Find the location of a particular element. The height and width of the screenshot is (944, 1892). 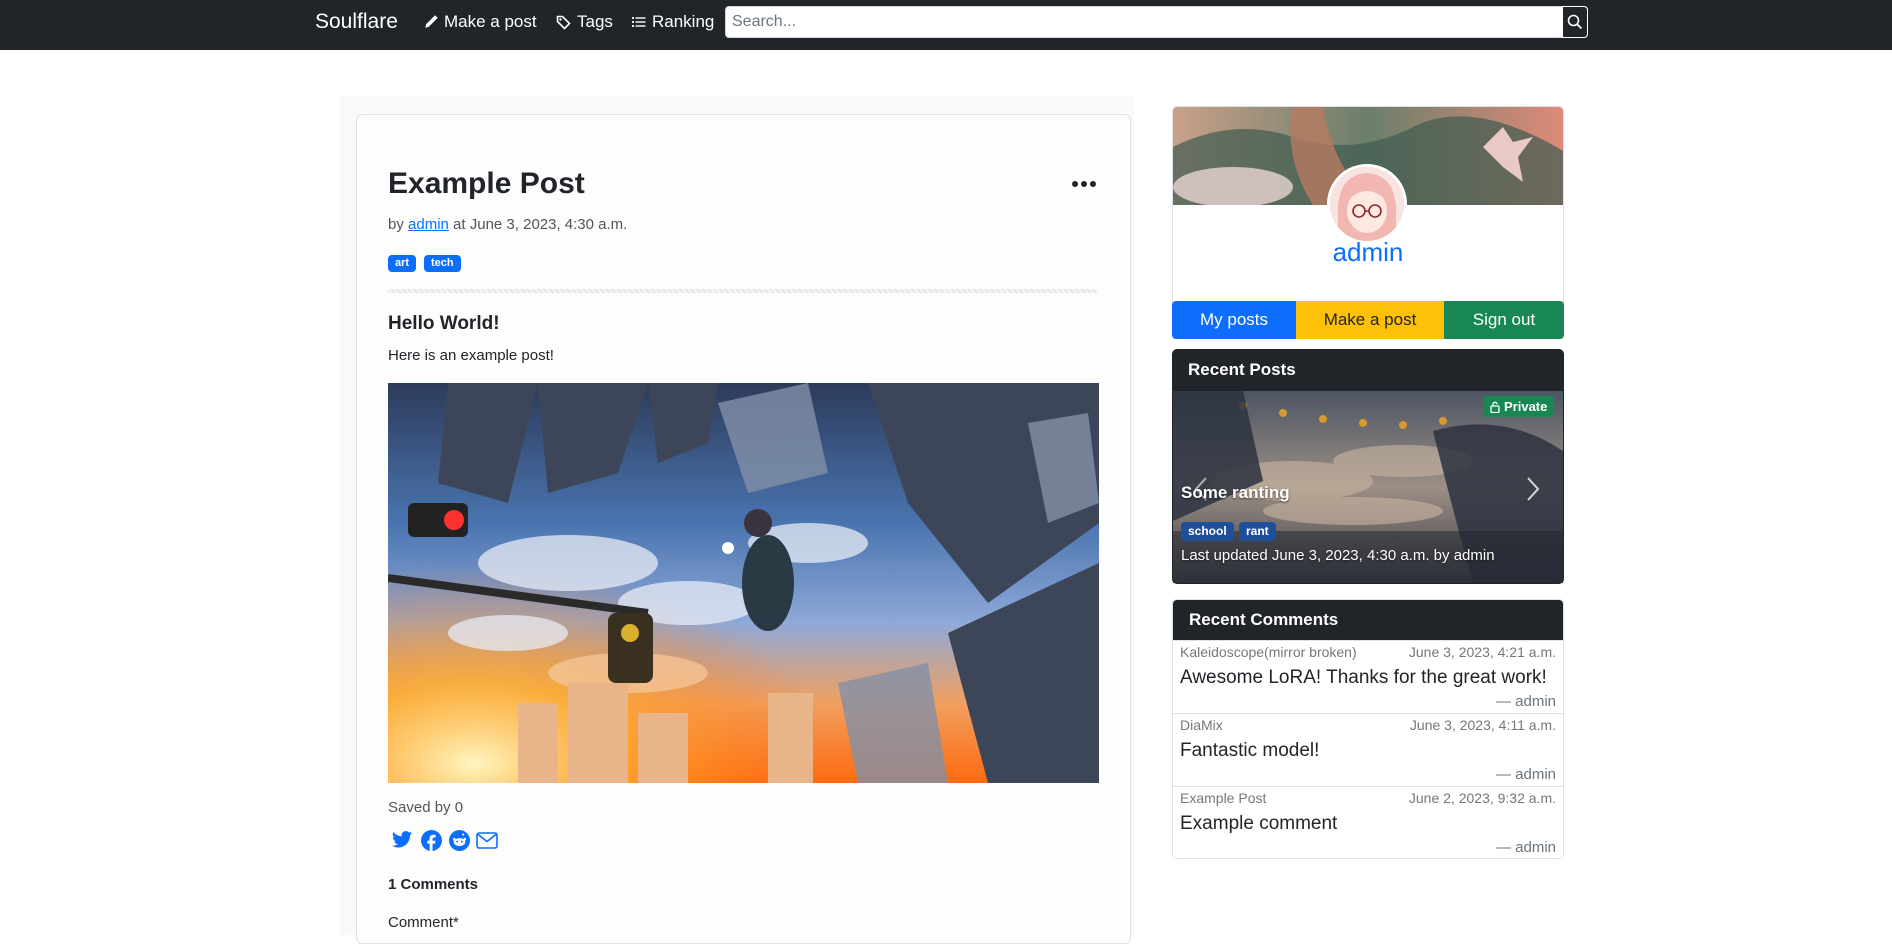

comment-text: Awesome LoRA! Thanks for the great work! is located at coordinates (1363, 677).